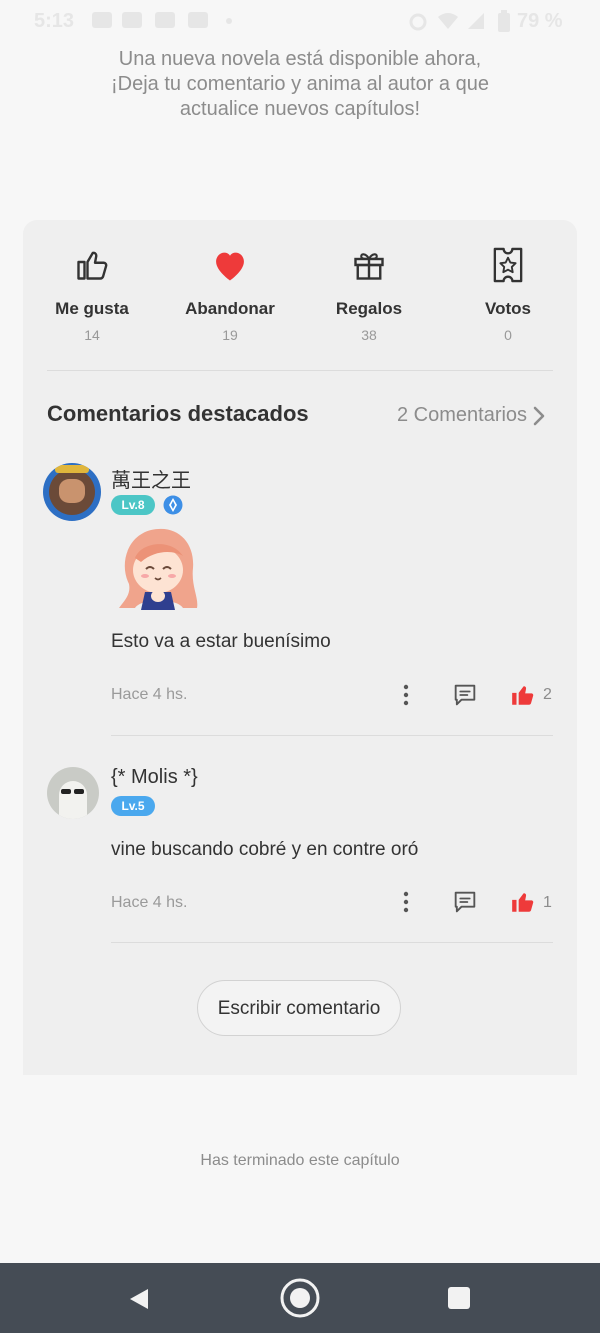  I want to click on comment-text: vine buscando cobré y en contre oró, so click(265, 849).